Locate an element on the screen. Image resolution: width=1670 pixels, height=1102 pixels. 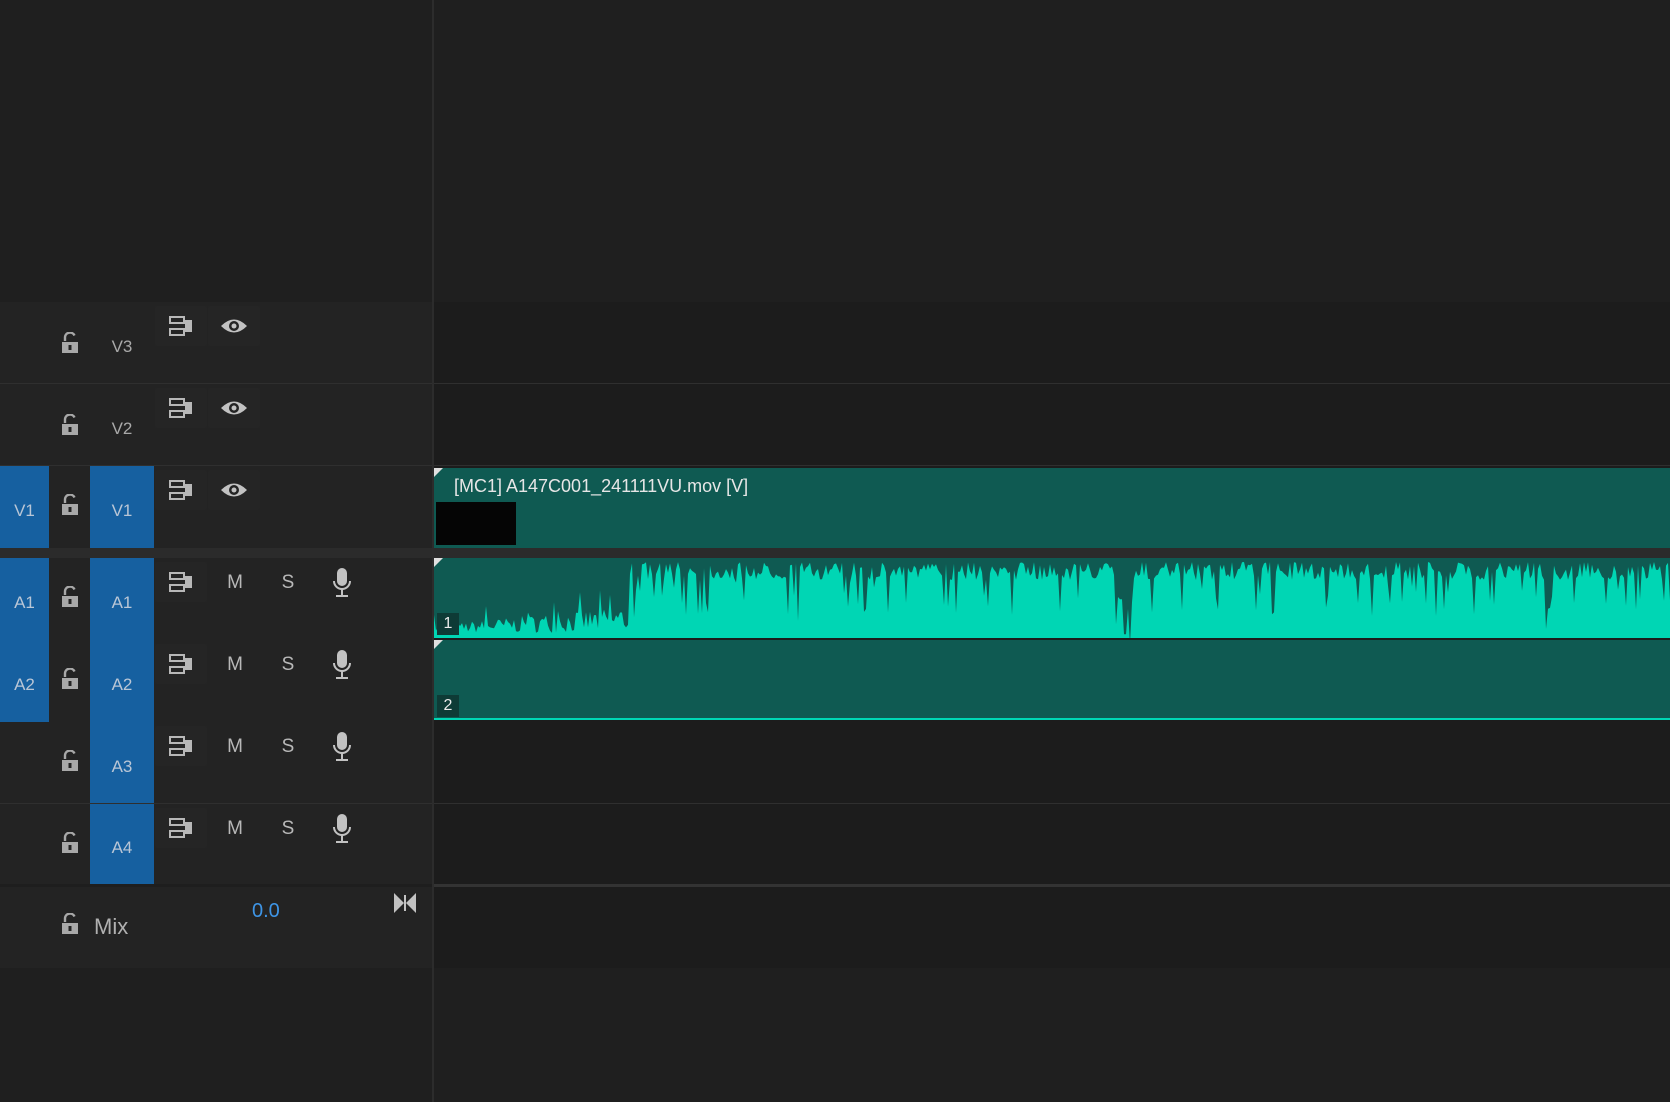
audio-clip-a2: 2 is located at coordinates (1052, 680).